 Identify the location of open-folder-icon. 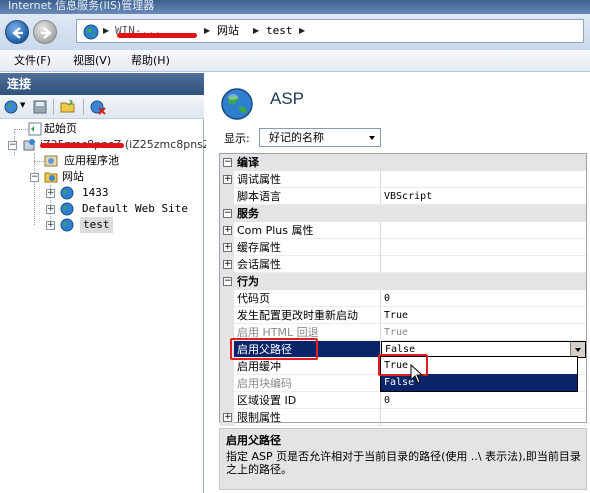
(68, 107).